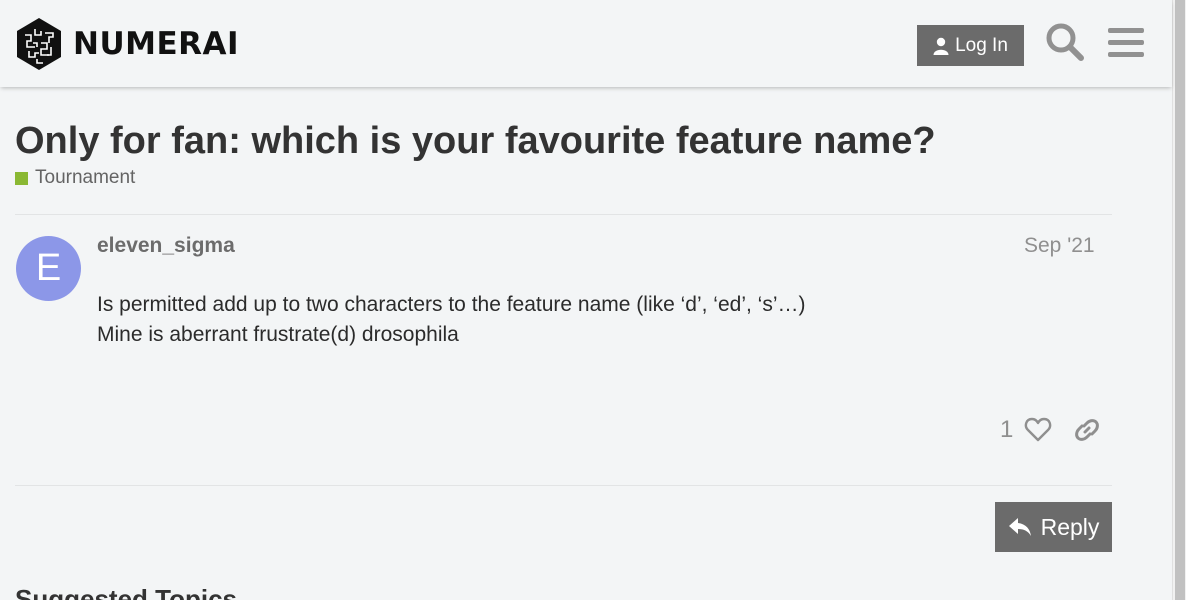 The image size is (1186, 600). What do you see at coordinates (39, 44) in the screenshot?
I see `numerai-logo-icon` at bounding box center [39, 44].